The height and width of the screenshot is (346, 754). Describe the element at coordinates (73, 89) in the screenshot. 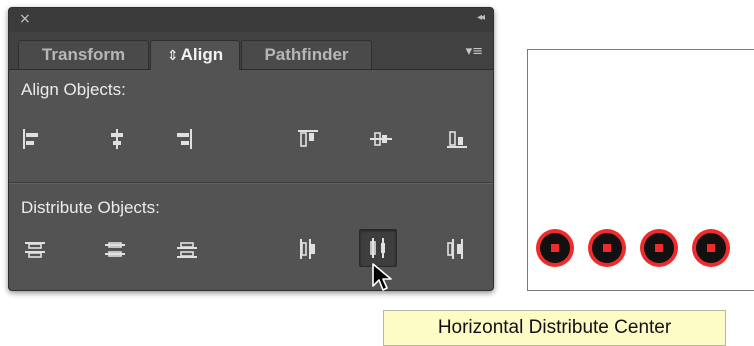

I see `align-objects-label: Align Objects:` at that location.